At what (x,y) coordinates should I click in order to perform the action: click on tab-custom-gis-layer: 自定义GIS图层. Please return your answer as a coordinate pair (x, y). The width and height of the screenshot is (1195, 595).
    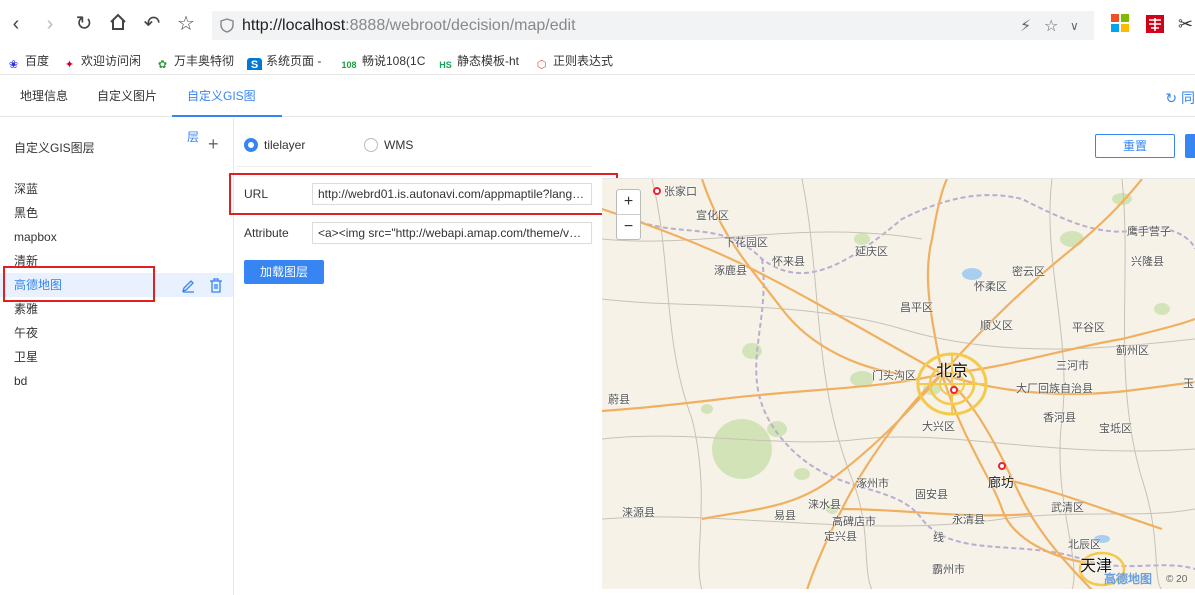
    Looking at the image, I should click on (227, 110).